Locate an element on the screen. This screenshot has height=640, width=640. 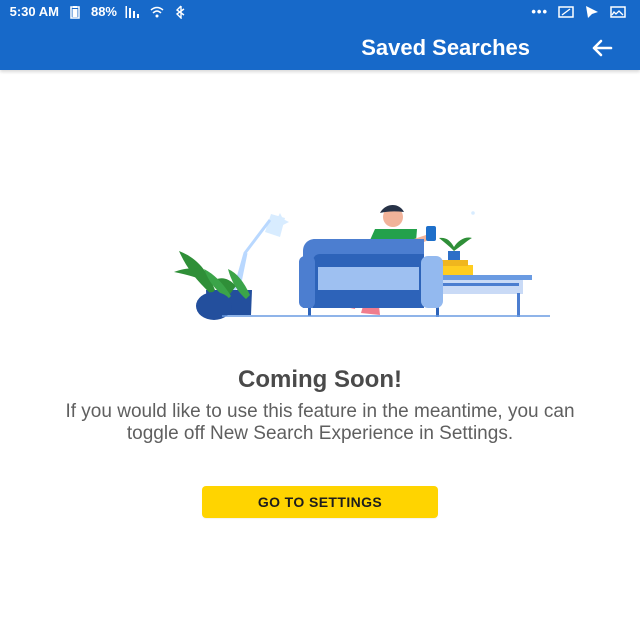
app-bar: ••• 88% 5:30 AM Saved Searches is located at coordinates (320, 35).